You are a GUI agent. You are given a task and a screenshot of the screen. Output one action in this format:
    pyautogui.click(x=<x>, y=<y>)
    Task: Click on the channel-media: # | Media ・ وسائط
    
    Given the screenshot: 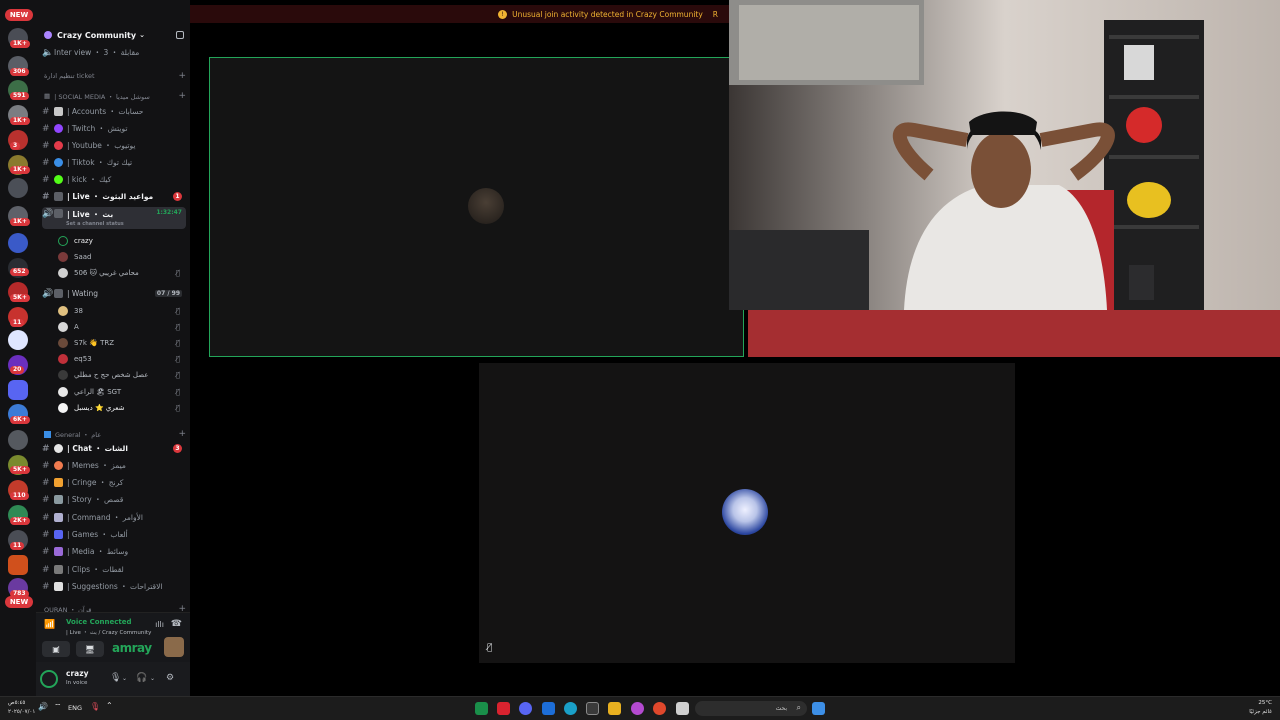 What is the action you would take?
    pyautogui.click(x=114, y=551)
    